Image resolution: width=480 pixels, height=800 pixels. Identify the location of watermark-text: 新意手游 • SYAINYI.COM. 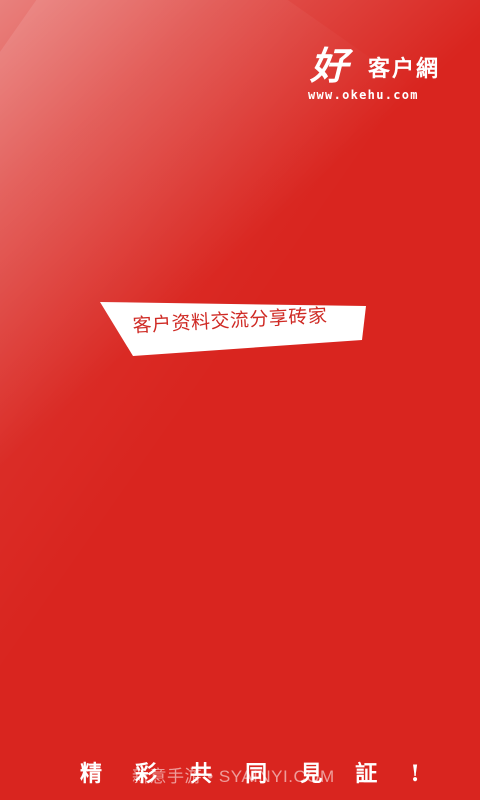
(233, 776).